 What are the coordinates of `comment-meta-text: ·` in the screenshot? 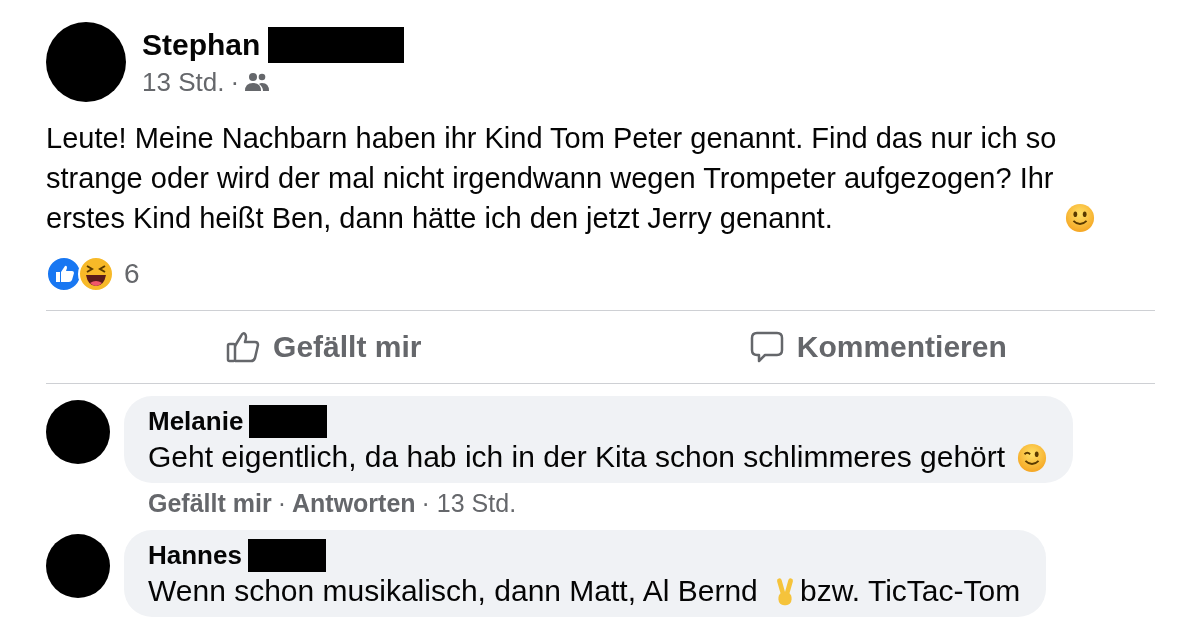 It's located at (281, 503).